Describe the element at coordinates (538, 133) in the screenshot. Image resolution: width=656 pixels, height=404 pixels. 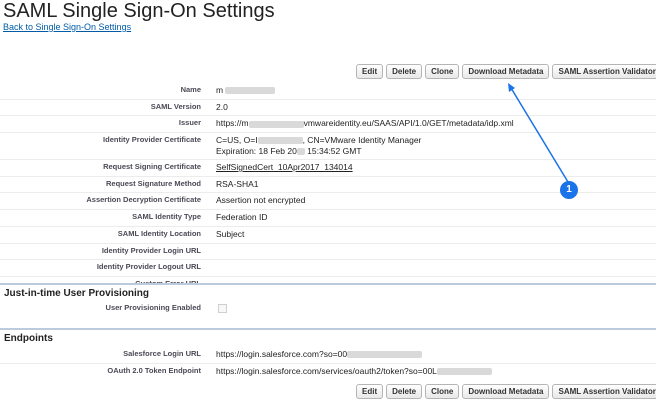
I see `callout-arrow-icon` at that location.